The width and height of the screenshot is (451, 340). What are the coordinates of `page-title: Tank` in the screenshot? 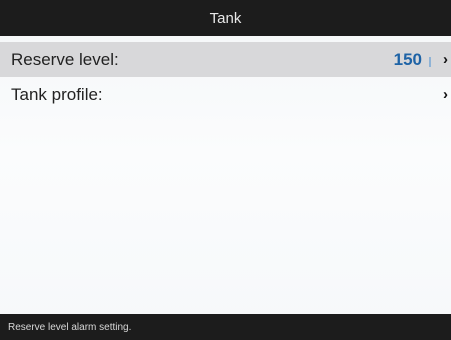 It's located at (225, 18).